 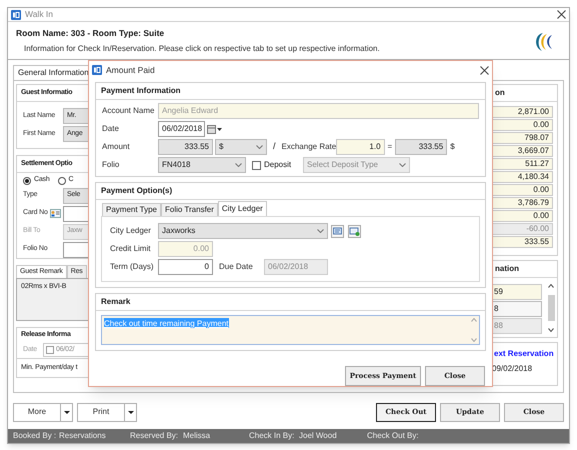 What do you see at coordinates (524, 354) in the screenshot?
I see `next-reservation-link: ext Reservation` at bounding box center [524, 354].